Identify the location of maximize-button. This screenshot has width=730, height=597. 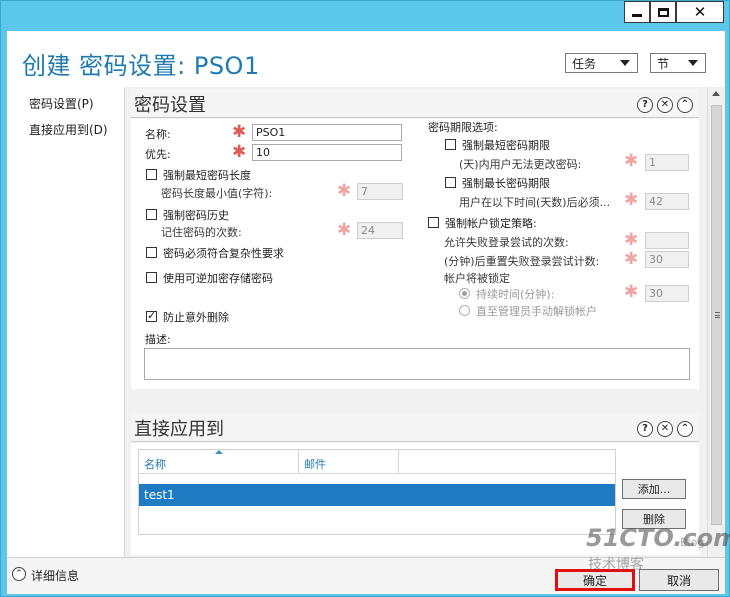
(663, 12).